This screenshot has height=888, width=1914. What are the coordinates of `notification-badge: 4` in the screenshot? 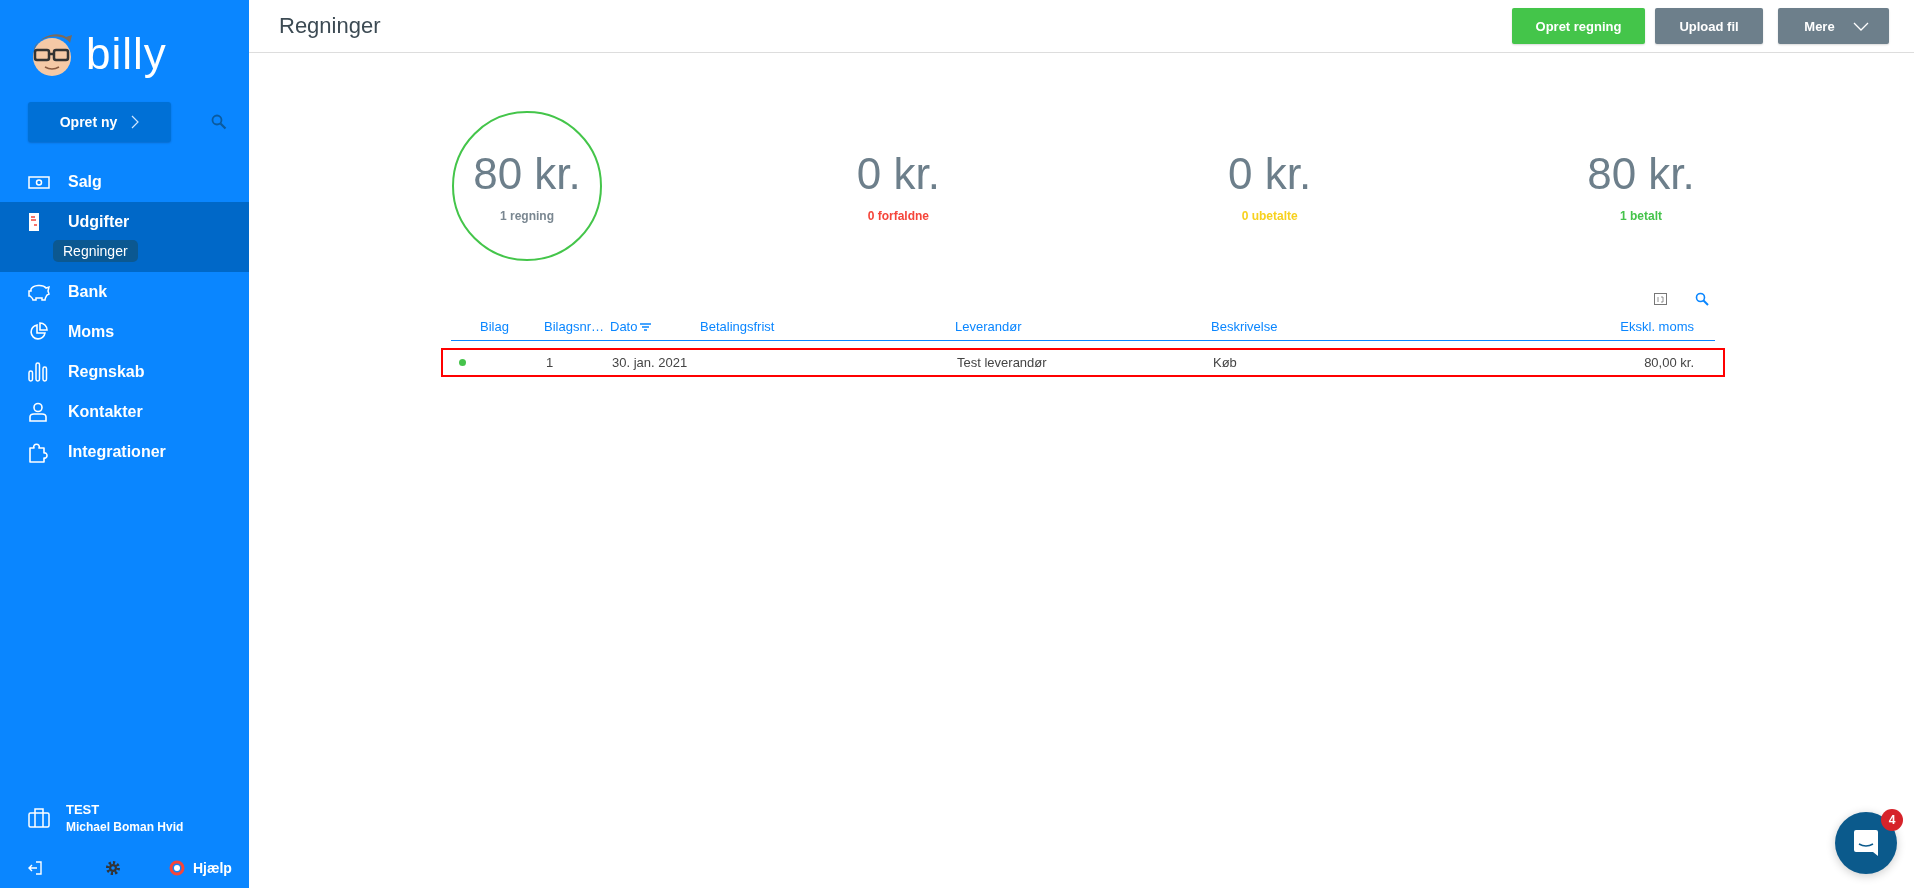 It's located at (1892, 820).